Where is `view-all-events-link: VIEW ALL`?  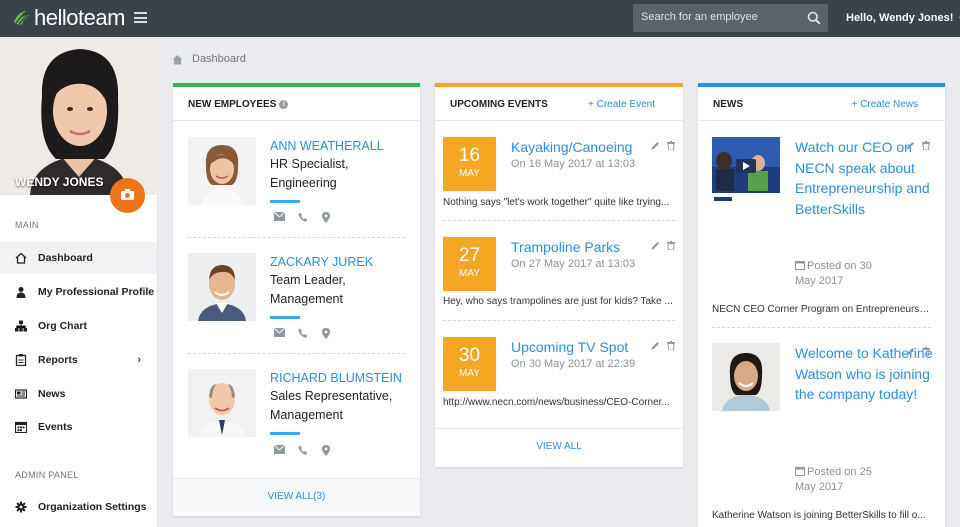 view-all-events-link: VIEW ALL is located at coordinates (559, 446).